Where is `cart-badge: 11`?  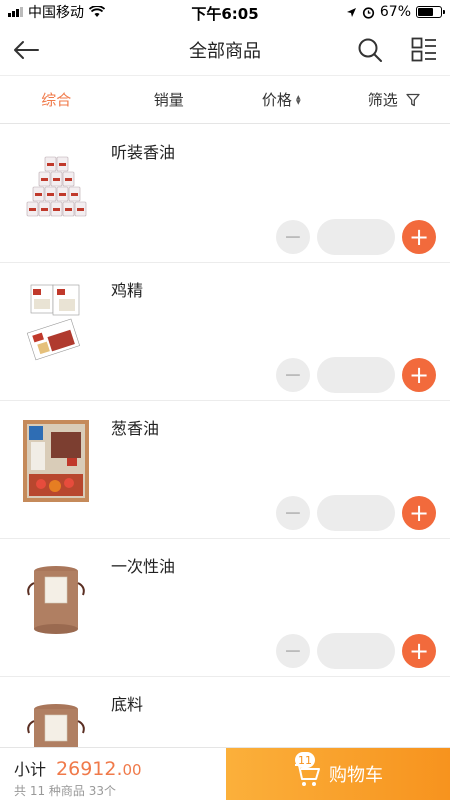
cart-badge: 11 is located at coordinates (305, 760).